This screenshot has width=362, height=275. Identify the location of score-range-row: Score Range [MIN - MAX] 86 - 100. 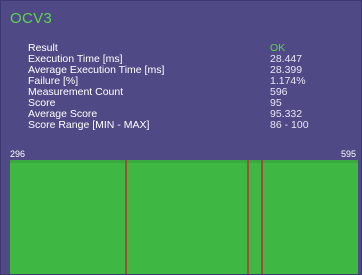
(193, 125).